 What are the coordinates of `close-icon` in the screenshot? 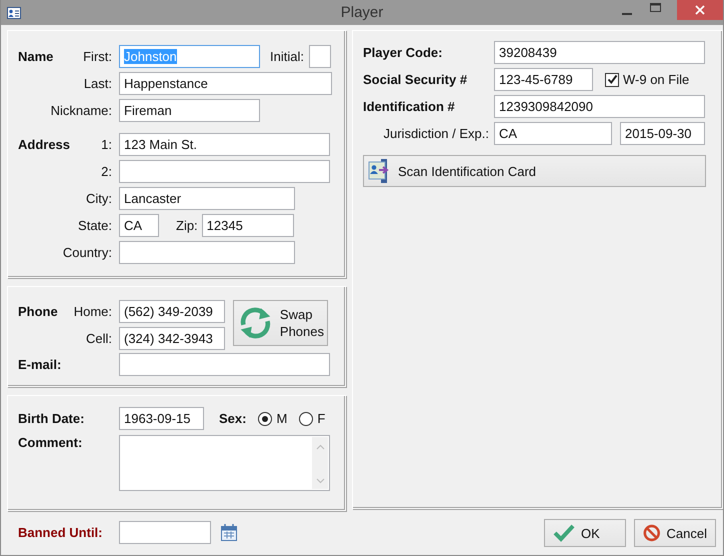 It's located at (700, 10).